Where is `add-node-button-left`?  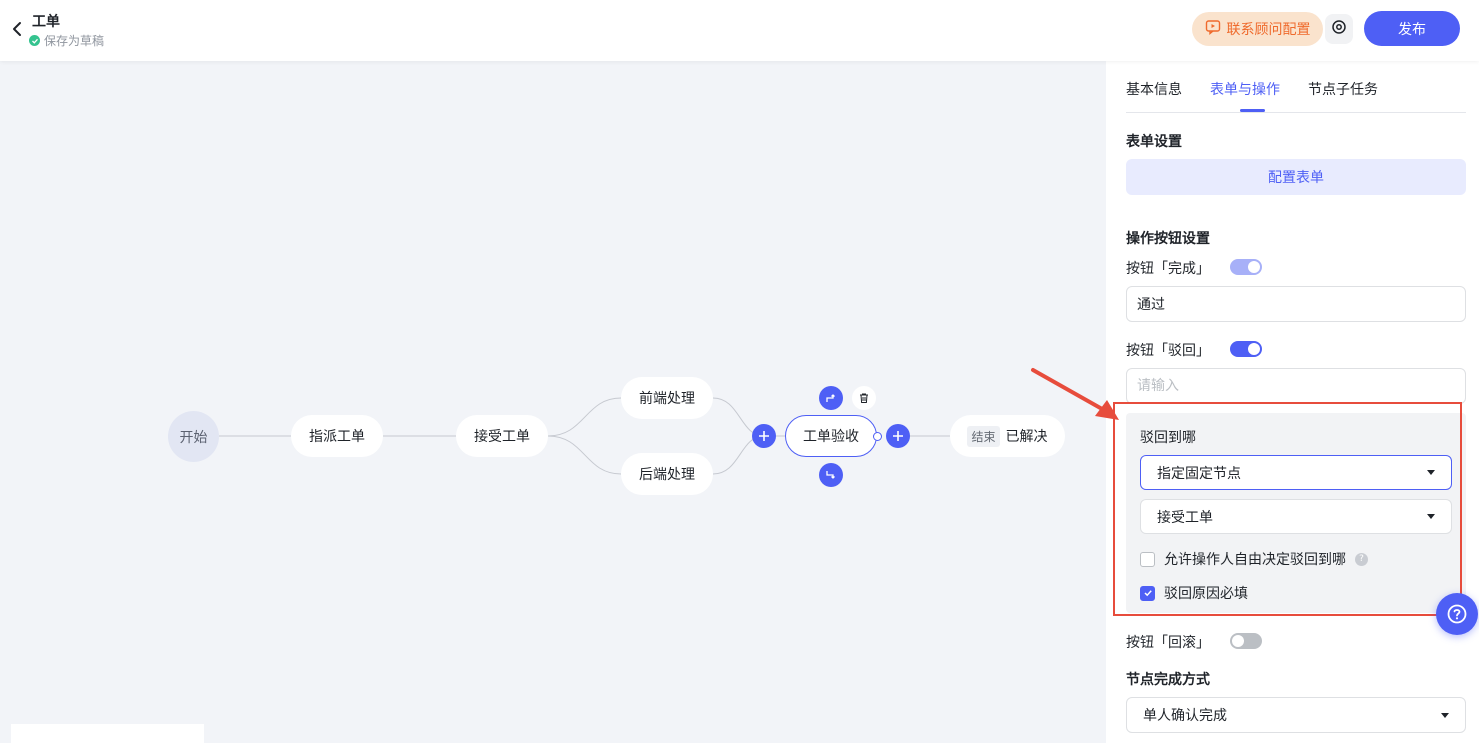
add-node-button-left is located at coordinates (764, 436).